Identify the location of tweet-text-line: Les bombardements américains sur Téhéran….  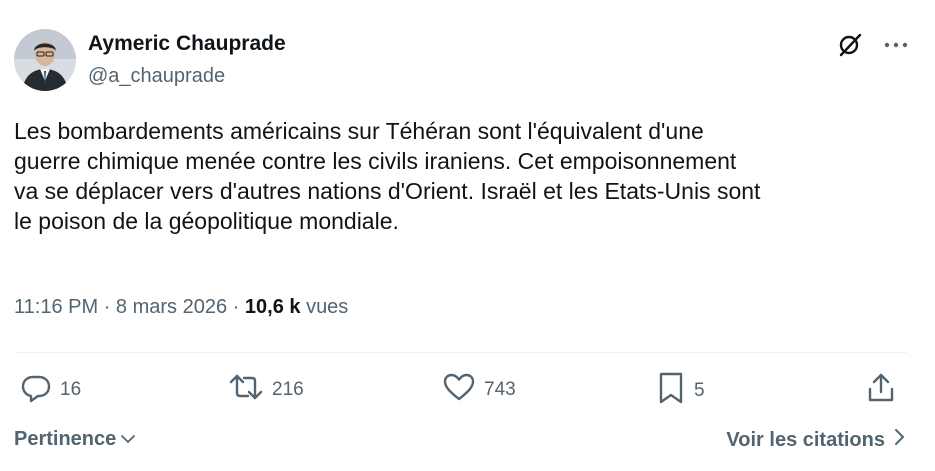
(359, 131).